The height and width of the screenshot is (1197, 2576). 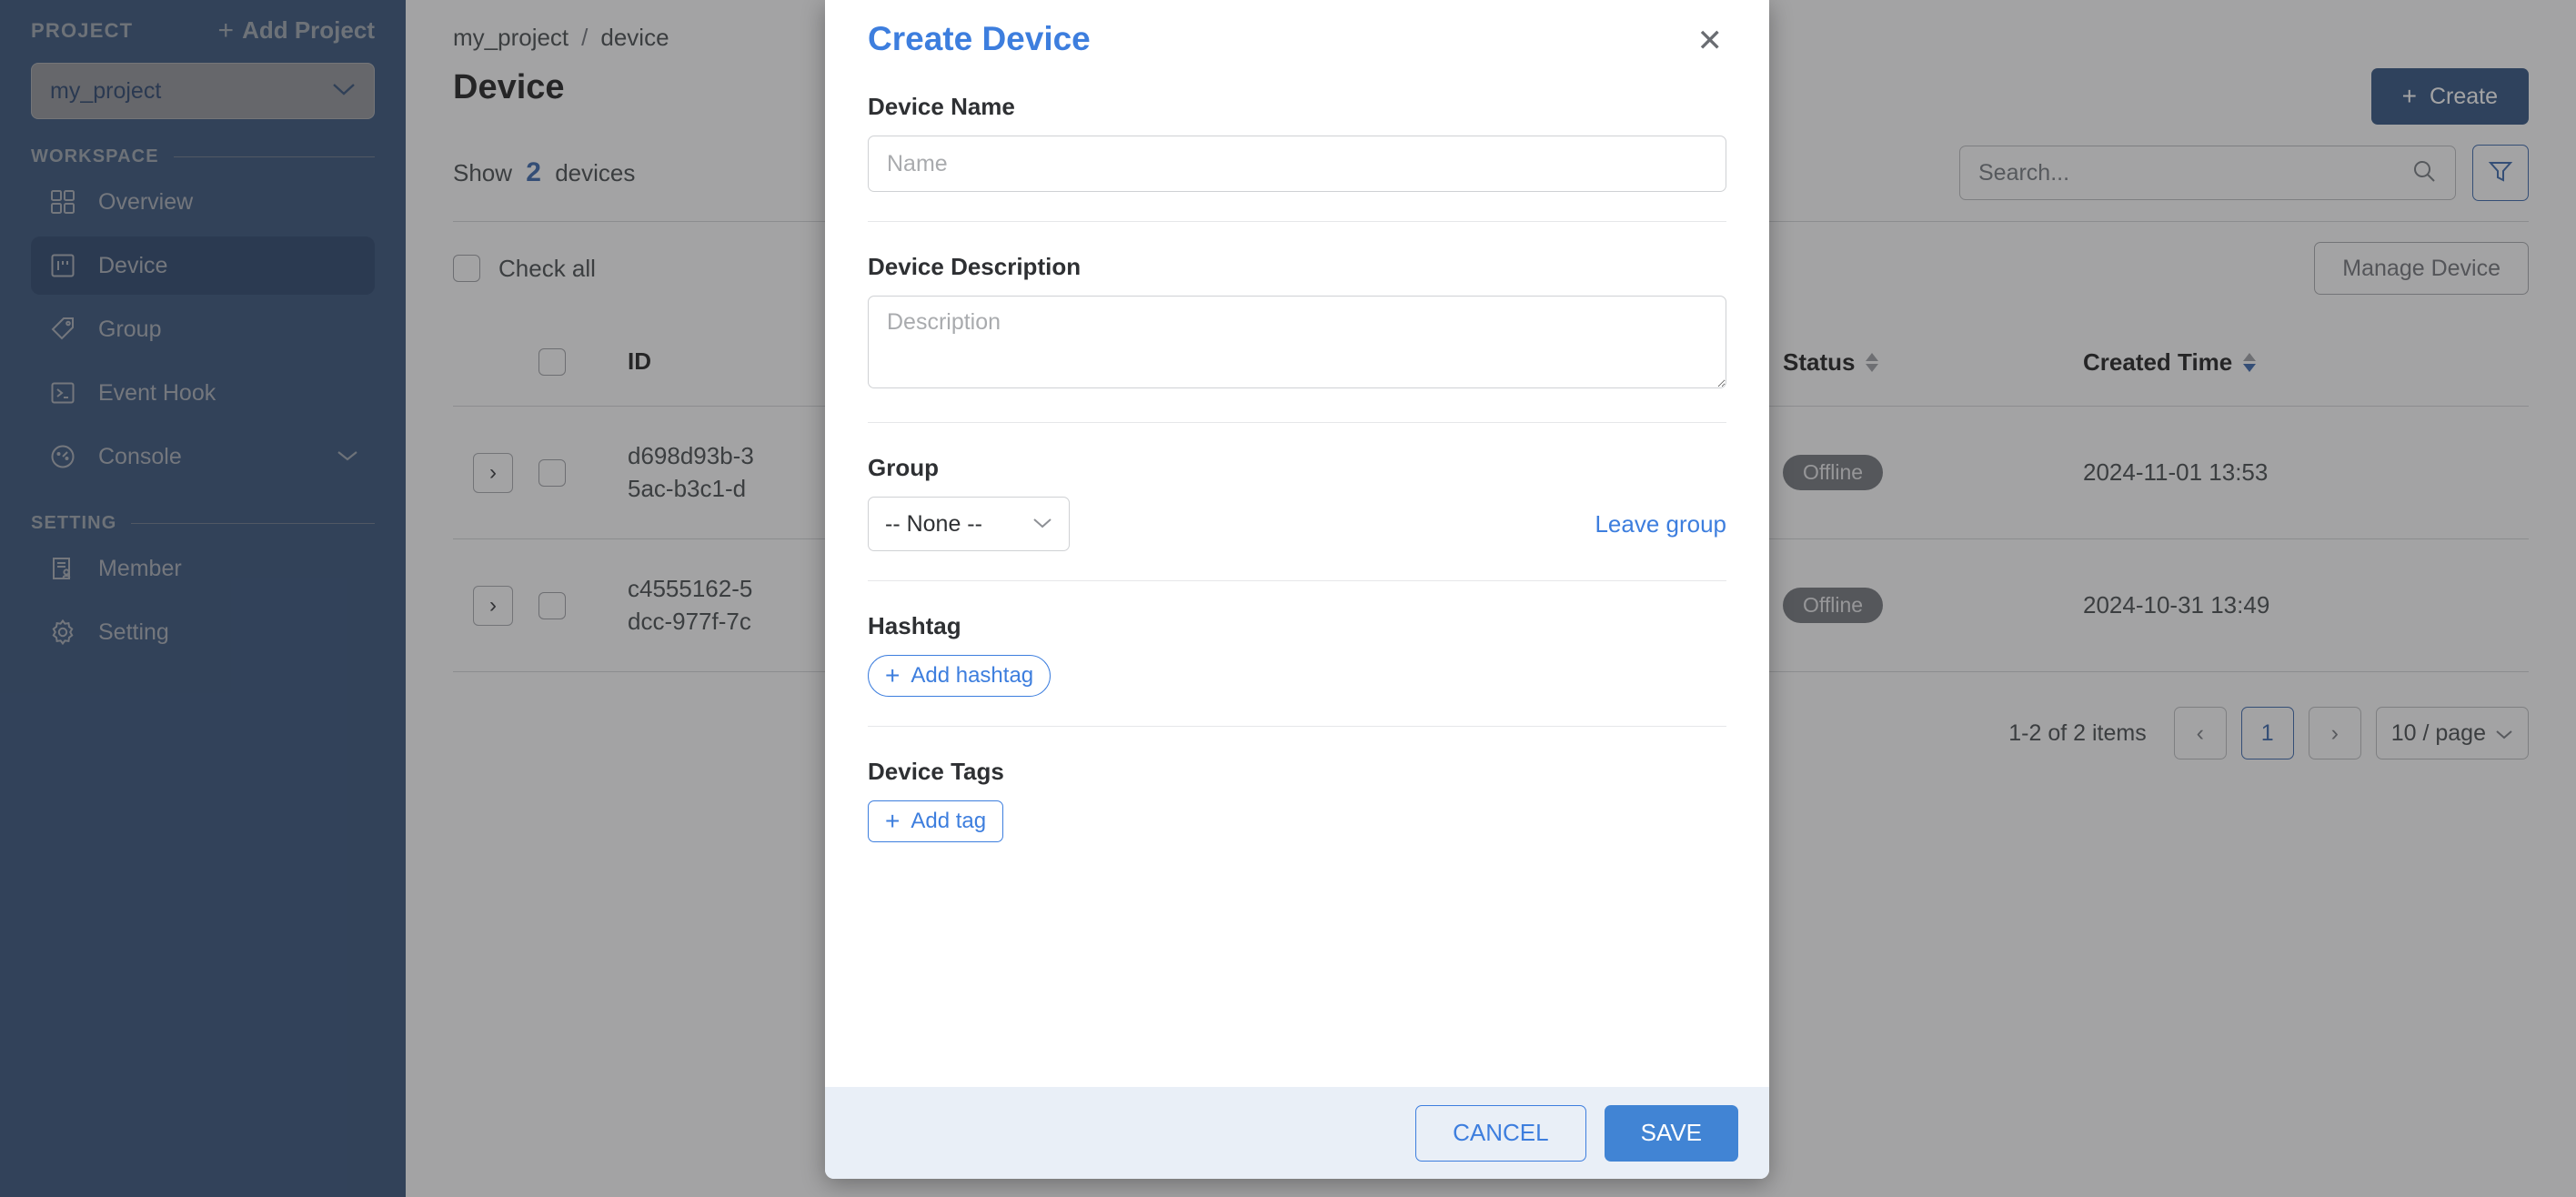 What do you see at coordinates (949, 821) in the screenshot?
I see `add-tag-label: Add tag` at bounding box center [949, 821].